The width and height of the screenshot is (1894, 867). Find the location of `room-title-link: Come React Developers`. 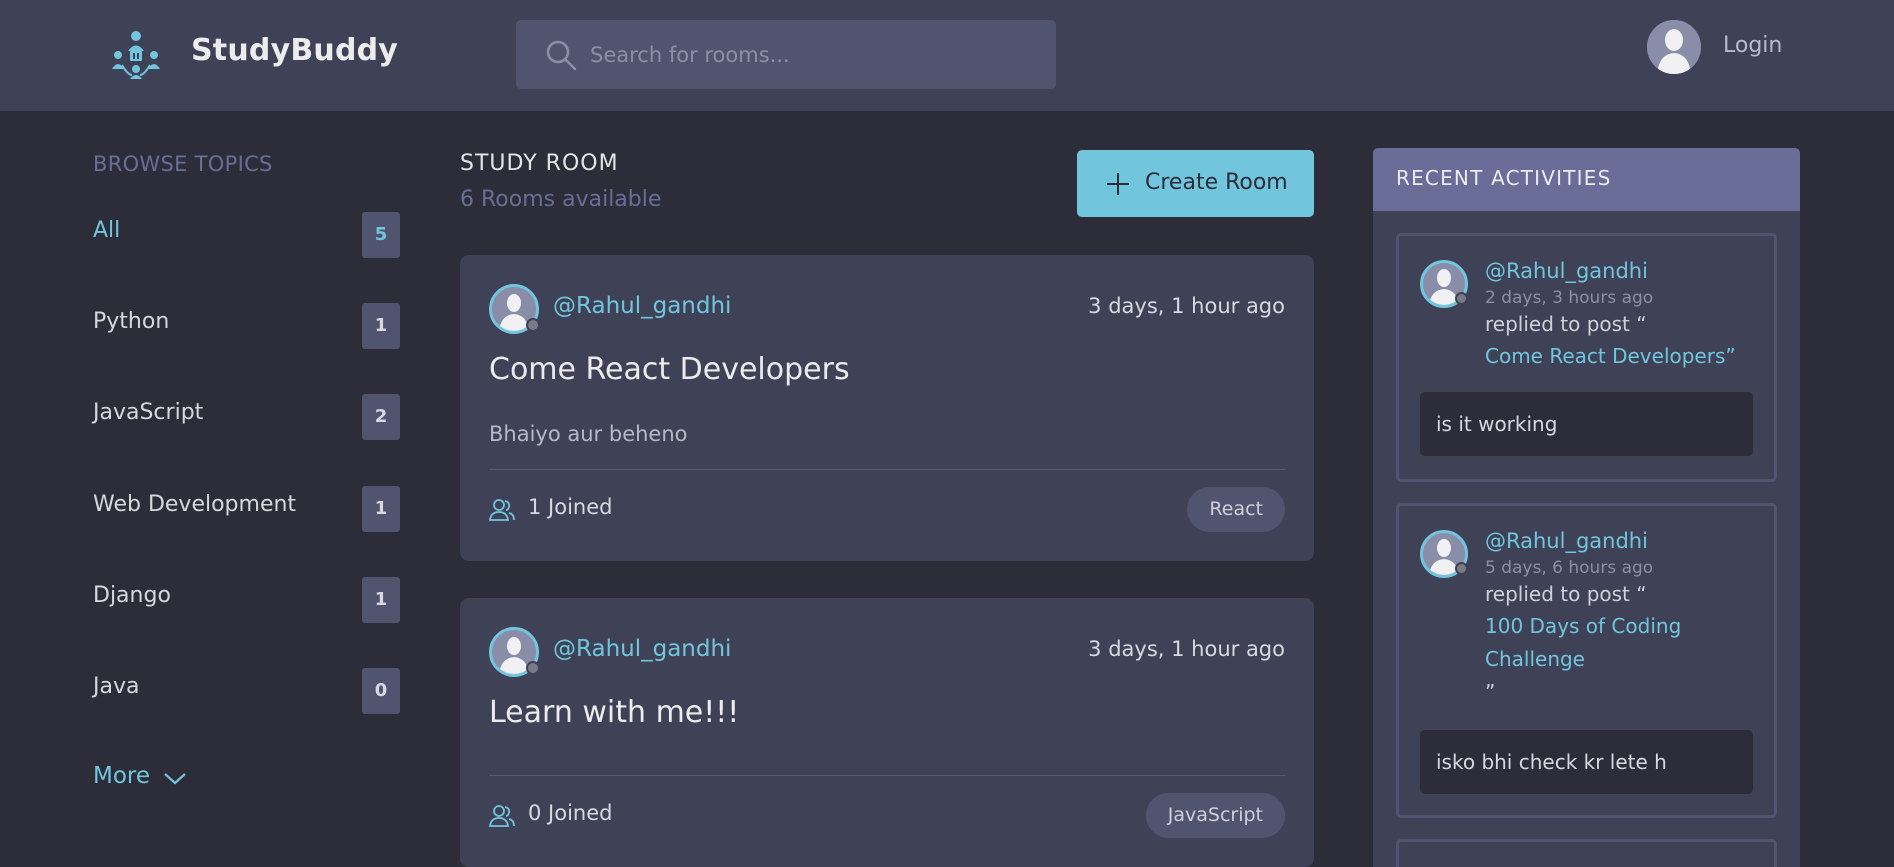

room-title-link: Come React Developers is located at coordinates (669, 369).